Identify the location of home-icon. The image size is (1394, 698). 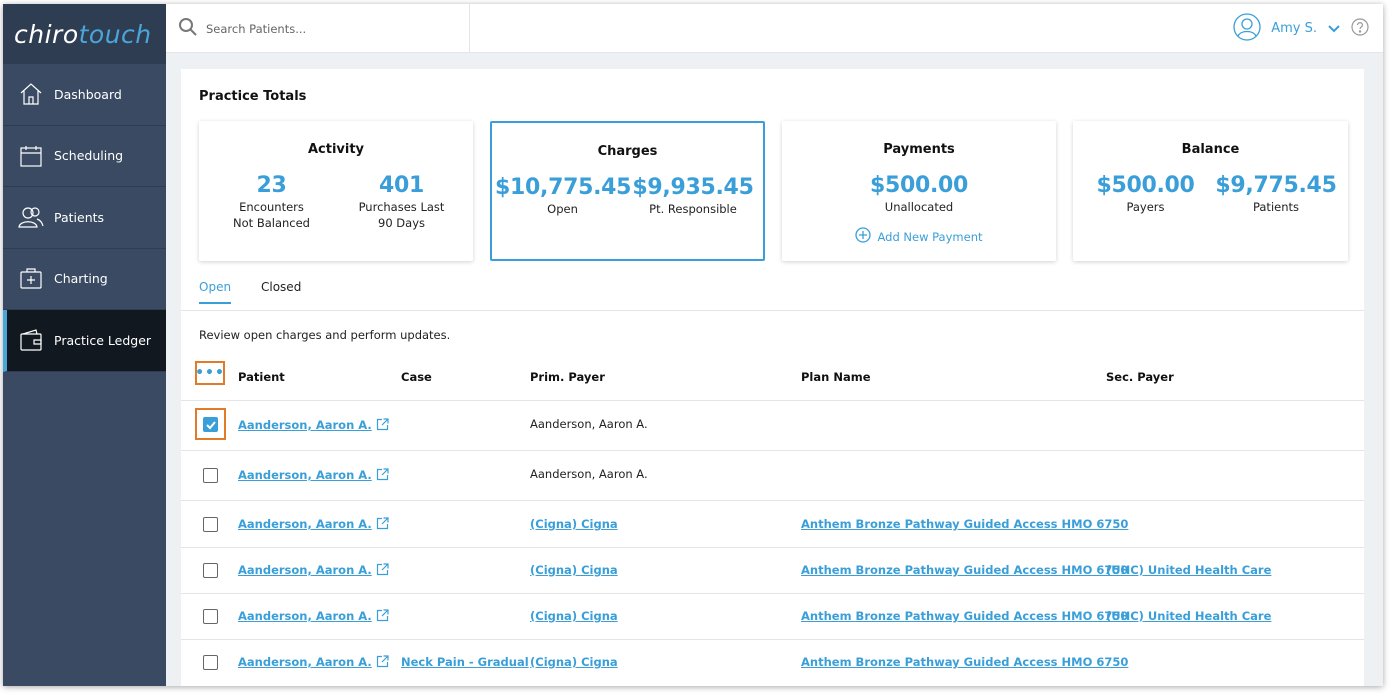
(31, 94).